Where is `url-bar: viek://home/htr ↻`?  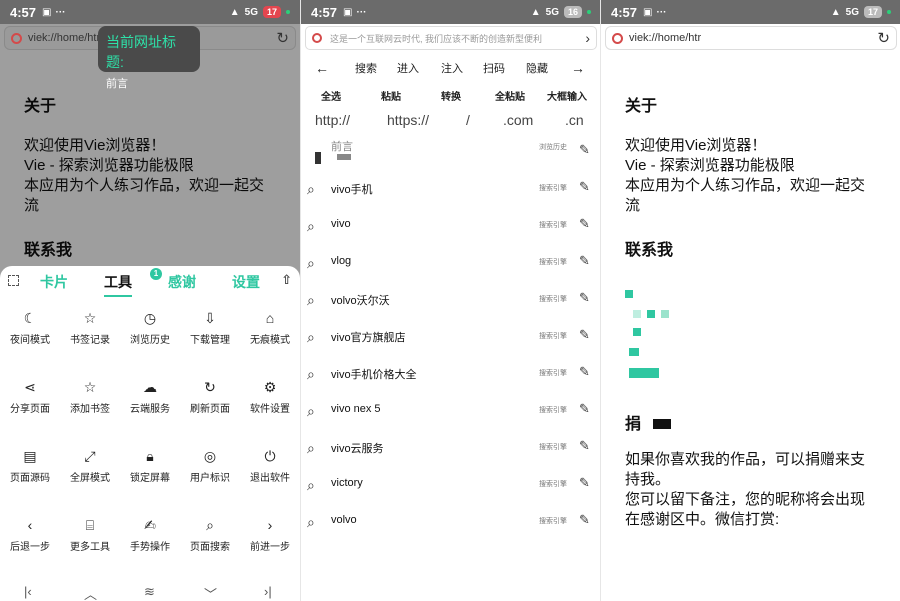
url-bar: viek://home/htr ↻ is located at coordinates (751, 38).